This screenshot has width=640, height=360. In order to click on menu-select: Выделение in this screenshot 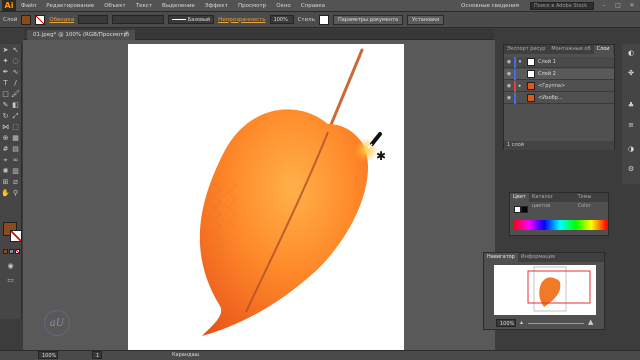, I will do `click(178, 6)`.